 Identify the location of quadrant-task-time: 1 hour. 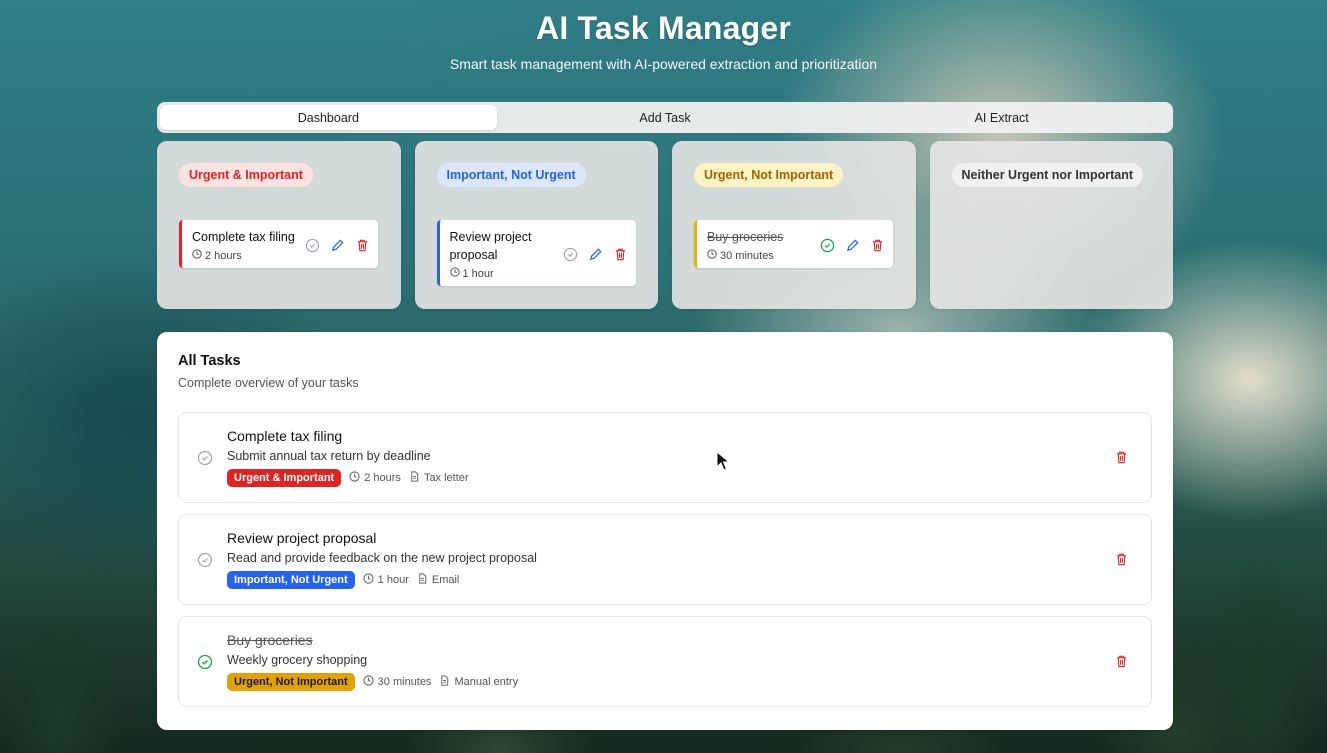
(478, 273).